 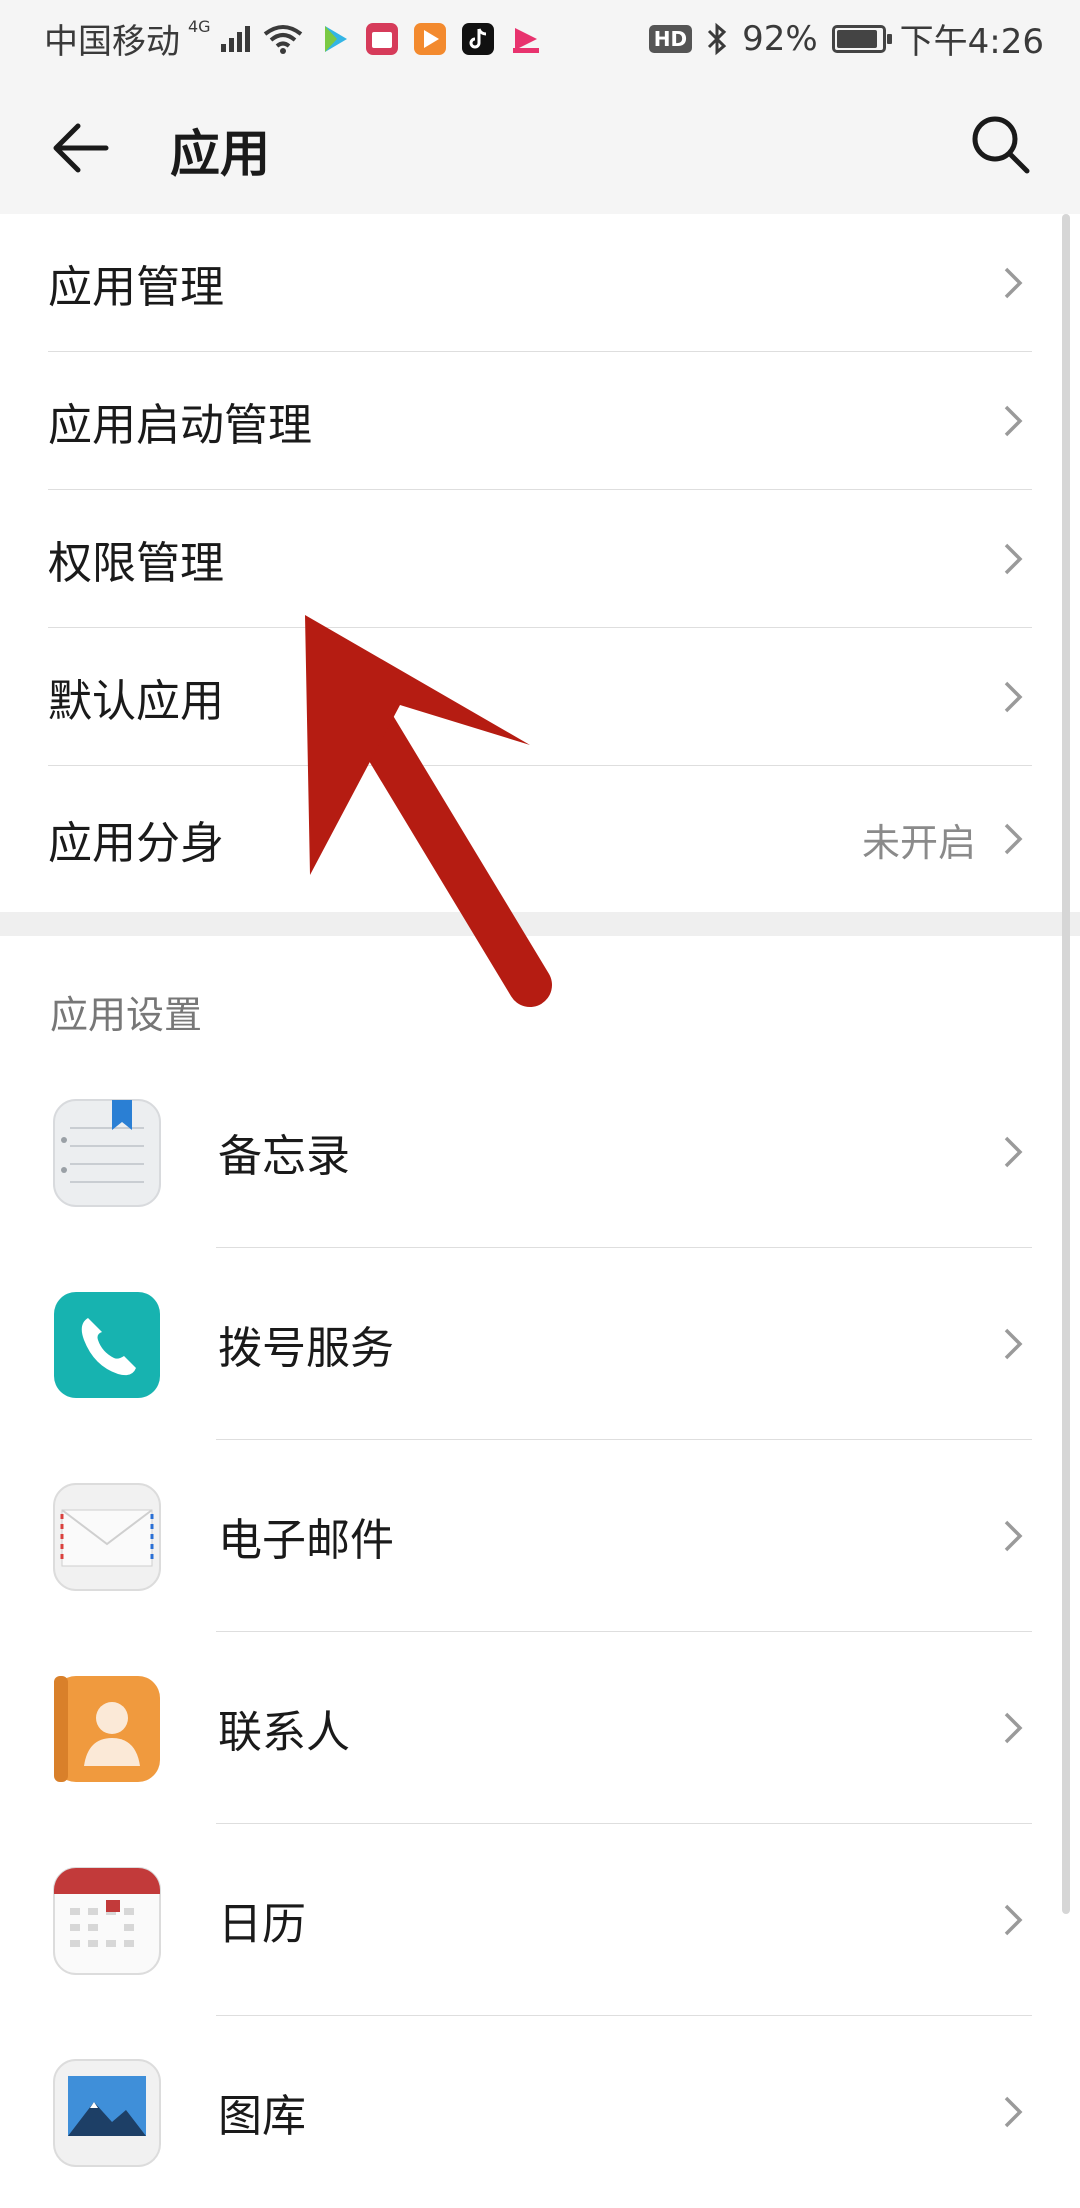 What do you see at coordinates (540, 559) in the screenshot?
I see `menu-item-permission-management: 权限管理` at bounding box center [540, 559].